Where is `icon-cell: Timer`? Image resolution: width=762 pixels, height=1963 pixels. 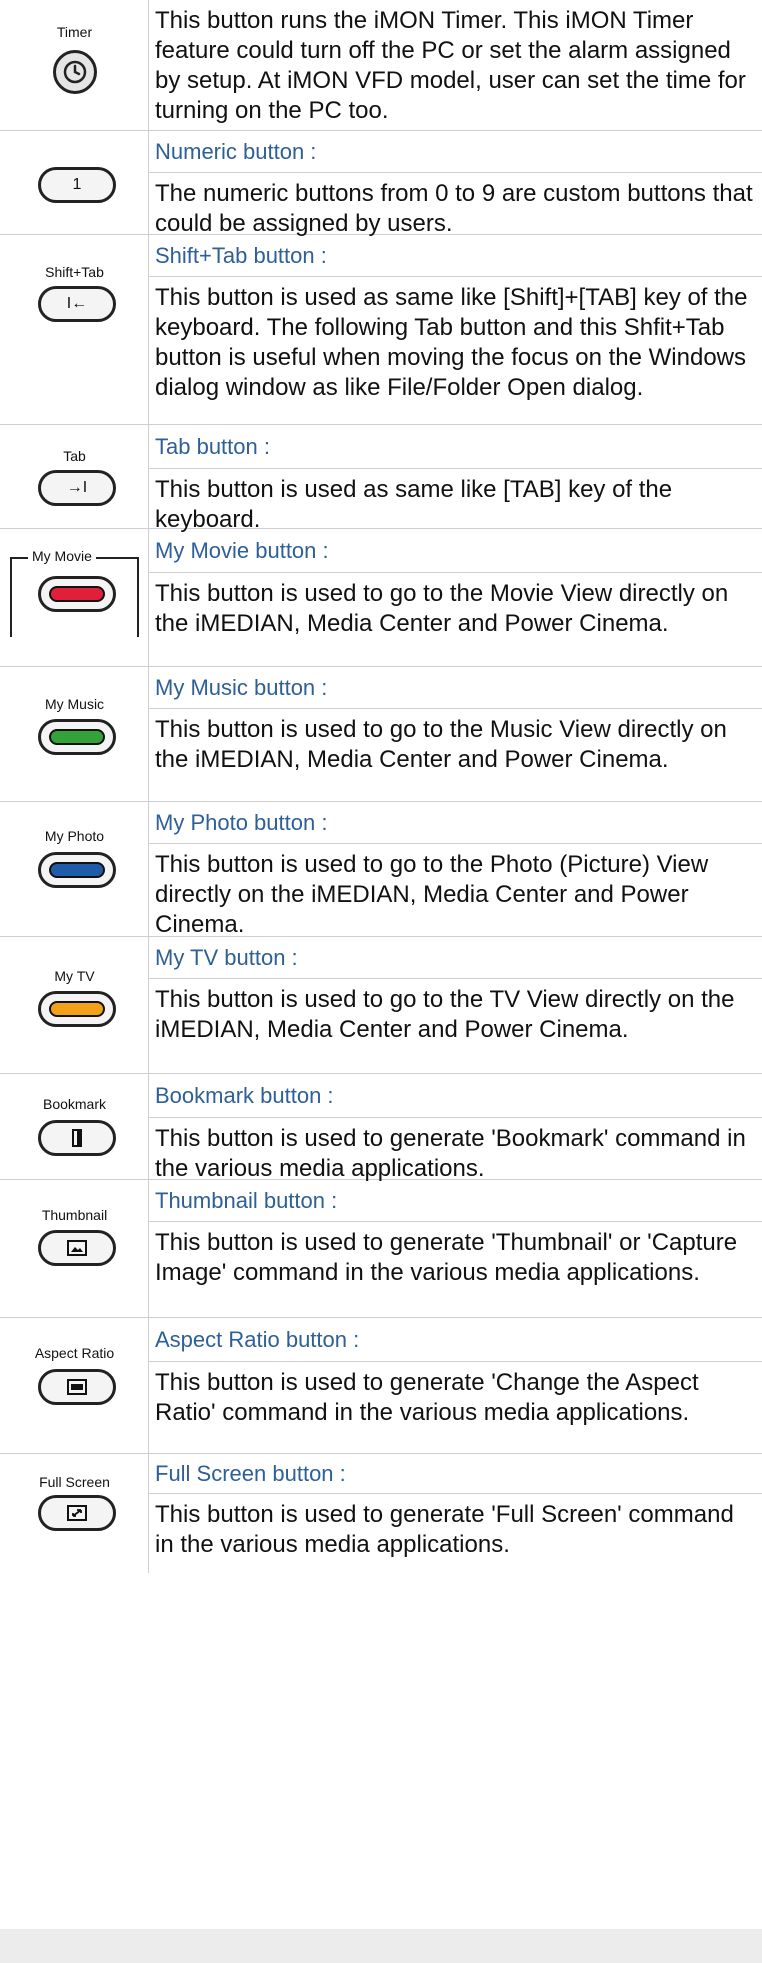 icon-cell: Timer is located at coordinates (74, 65).